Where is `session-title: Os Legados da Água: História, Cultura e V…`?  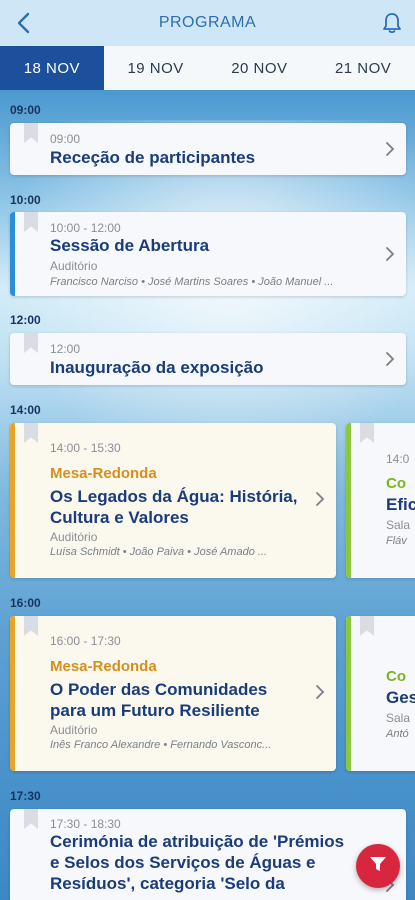
session-title: Os Legados da Água: História, Cultura e V… is located at coordinates (174, 507).